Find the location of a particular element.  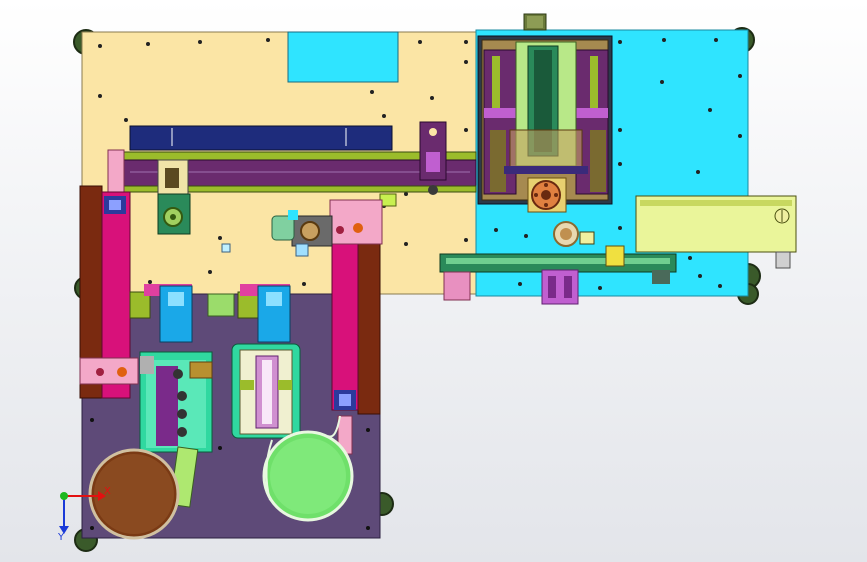

top-cyan-box is located at coordinates (343, 57).